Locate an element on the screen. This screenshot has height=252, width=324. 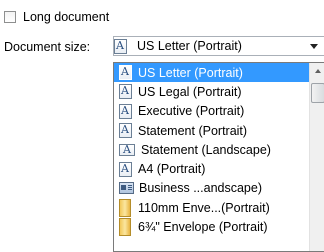
list-item-us-letter-portrait: US Letter (Portrait) is located at coordinates (211, 73).